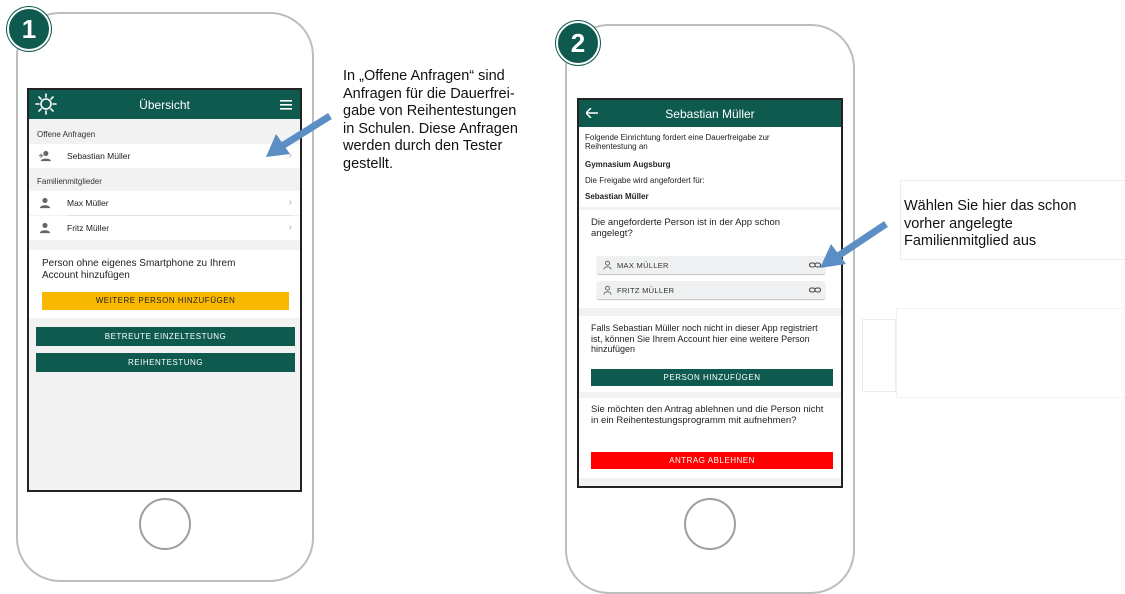 The width and height of the screenshot is (1125, 594). Describe the element at coordinates (99, 156) in the screenshot. I see `open-request-name: Sebastian Müller` at that location.